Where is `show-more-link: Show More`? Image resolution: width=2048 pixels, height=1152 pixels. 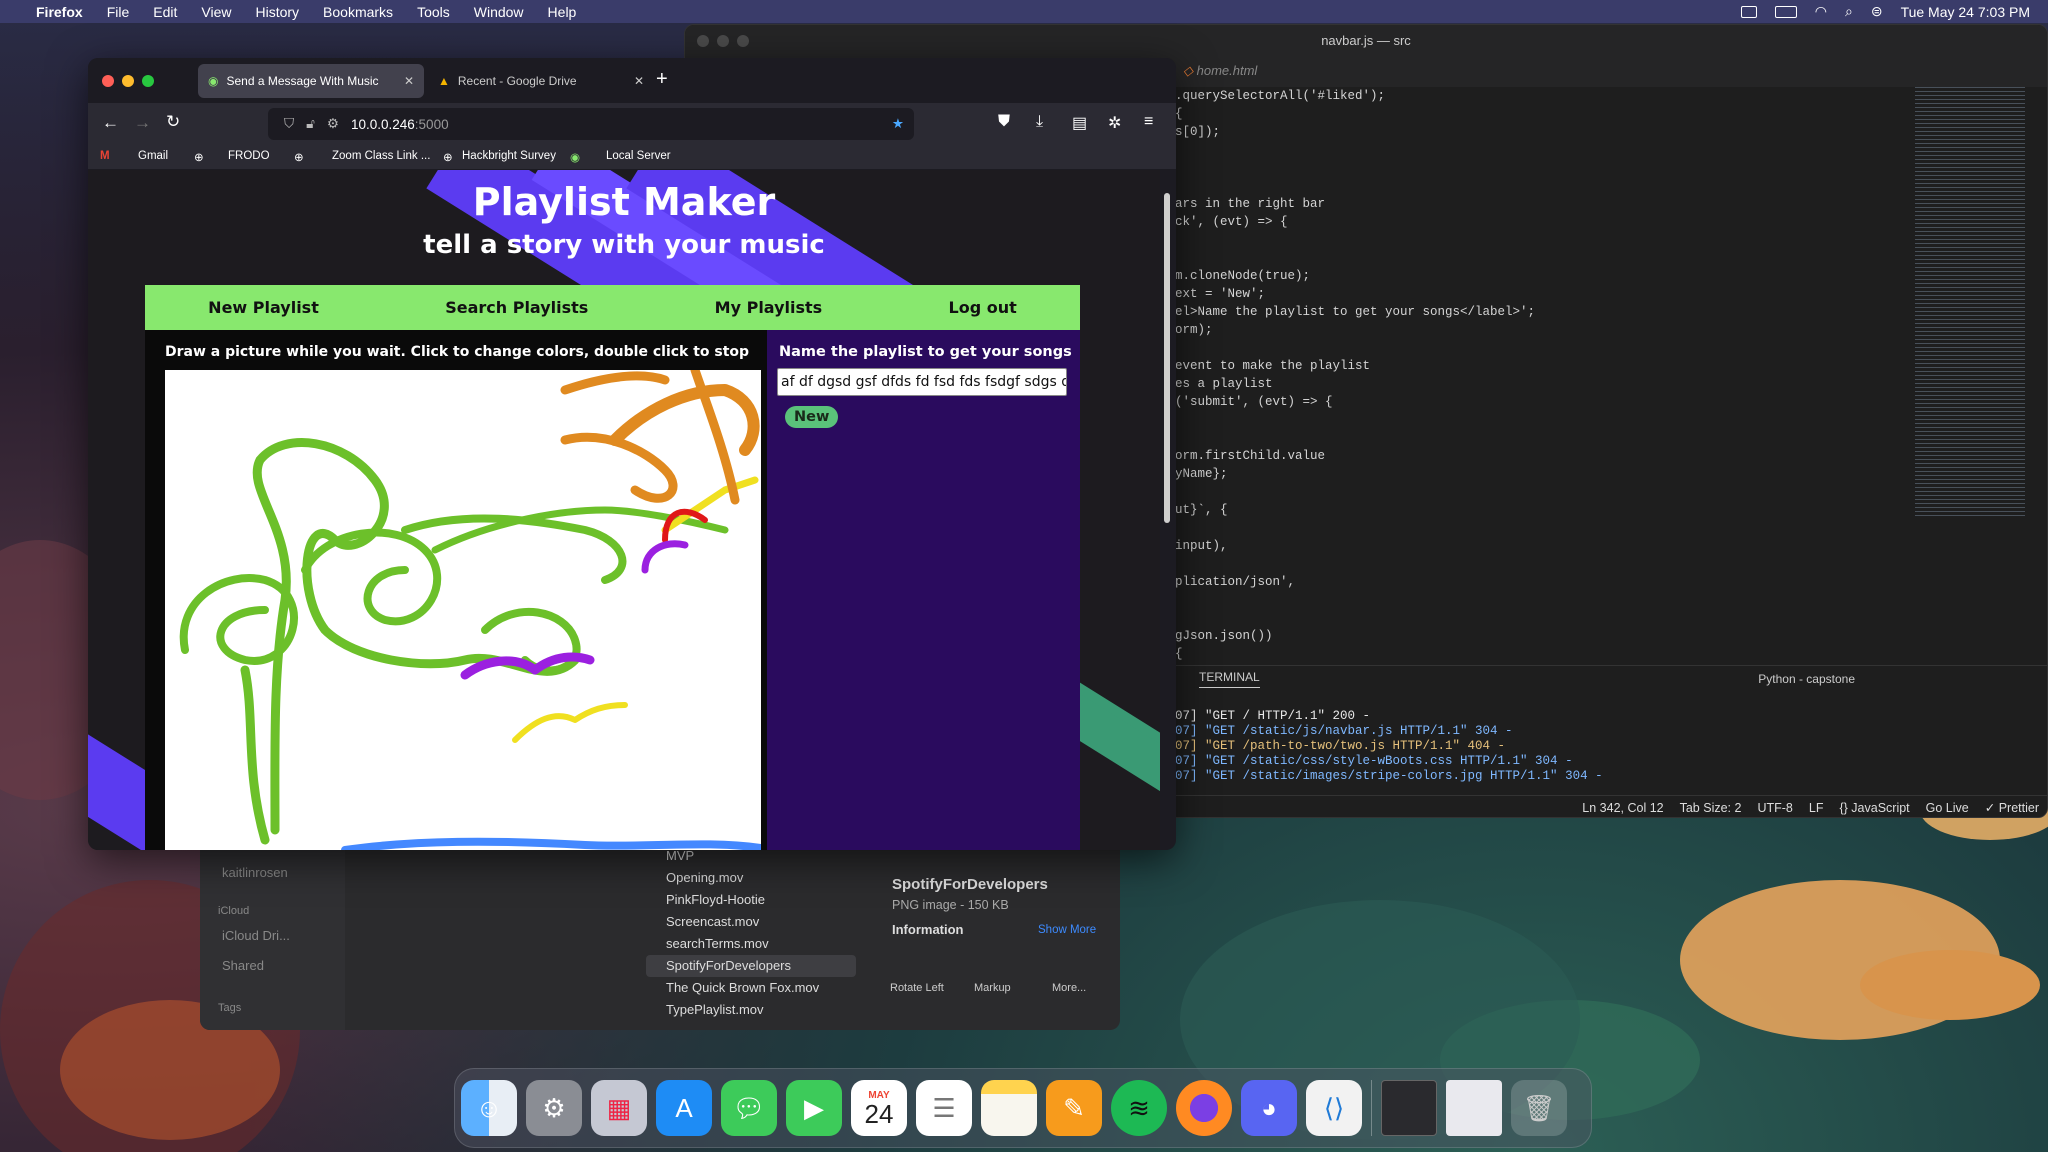 show-more-link: Show More is located at coordinates (1067, 930).